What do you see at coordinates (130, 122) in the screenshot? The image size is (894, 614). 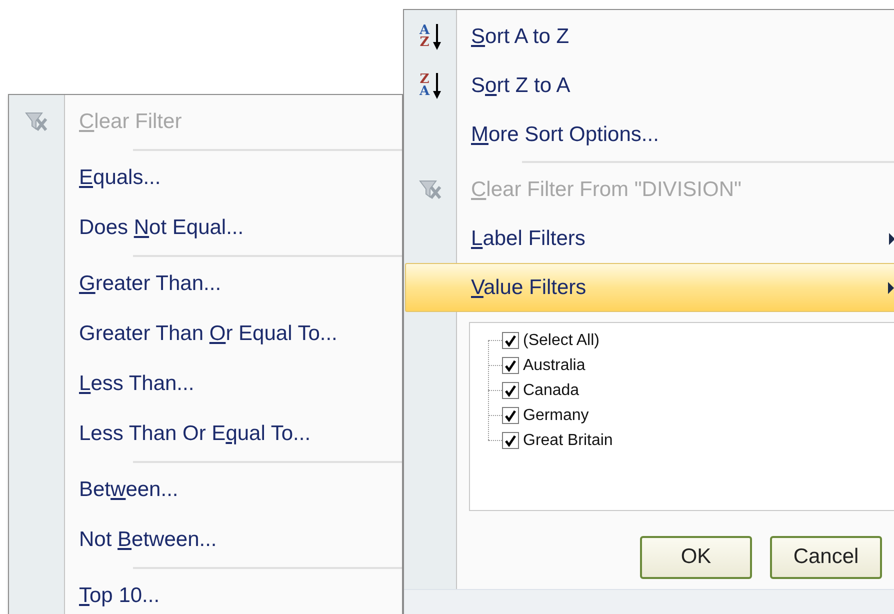 I see `menu-item-label: Clear Filter` at bounding box center [130, 122].